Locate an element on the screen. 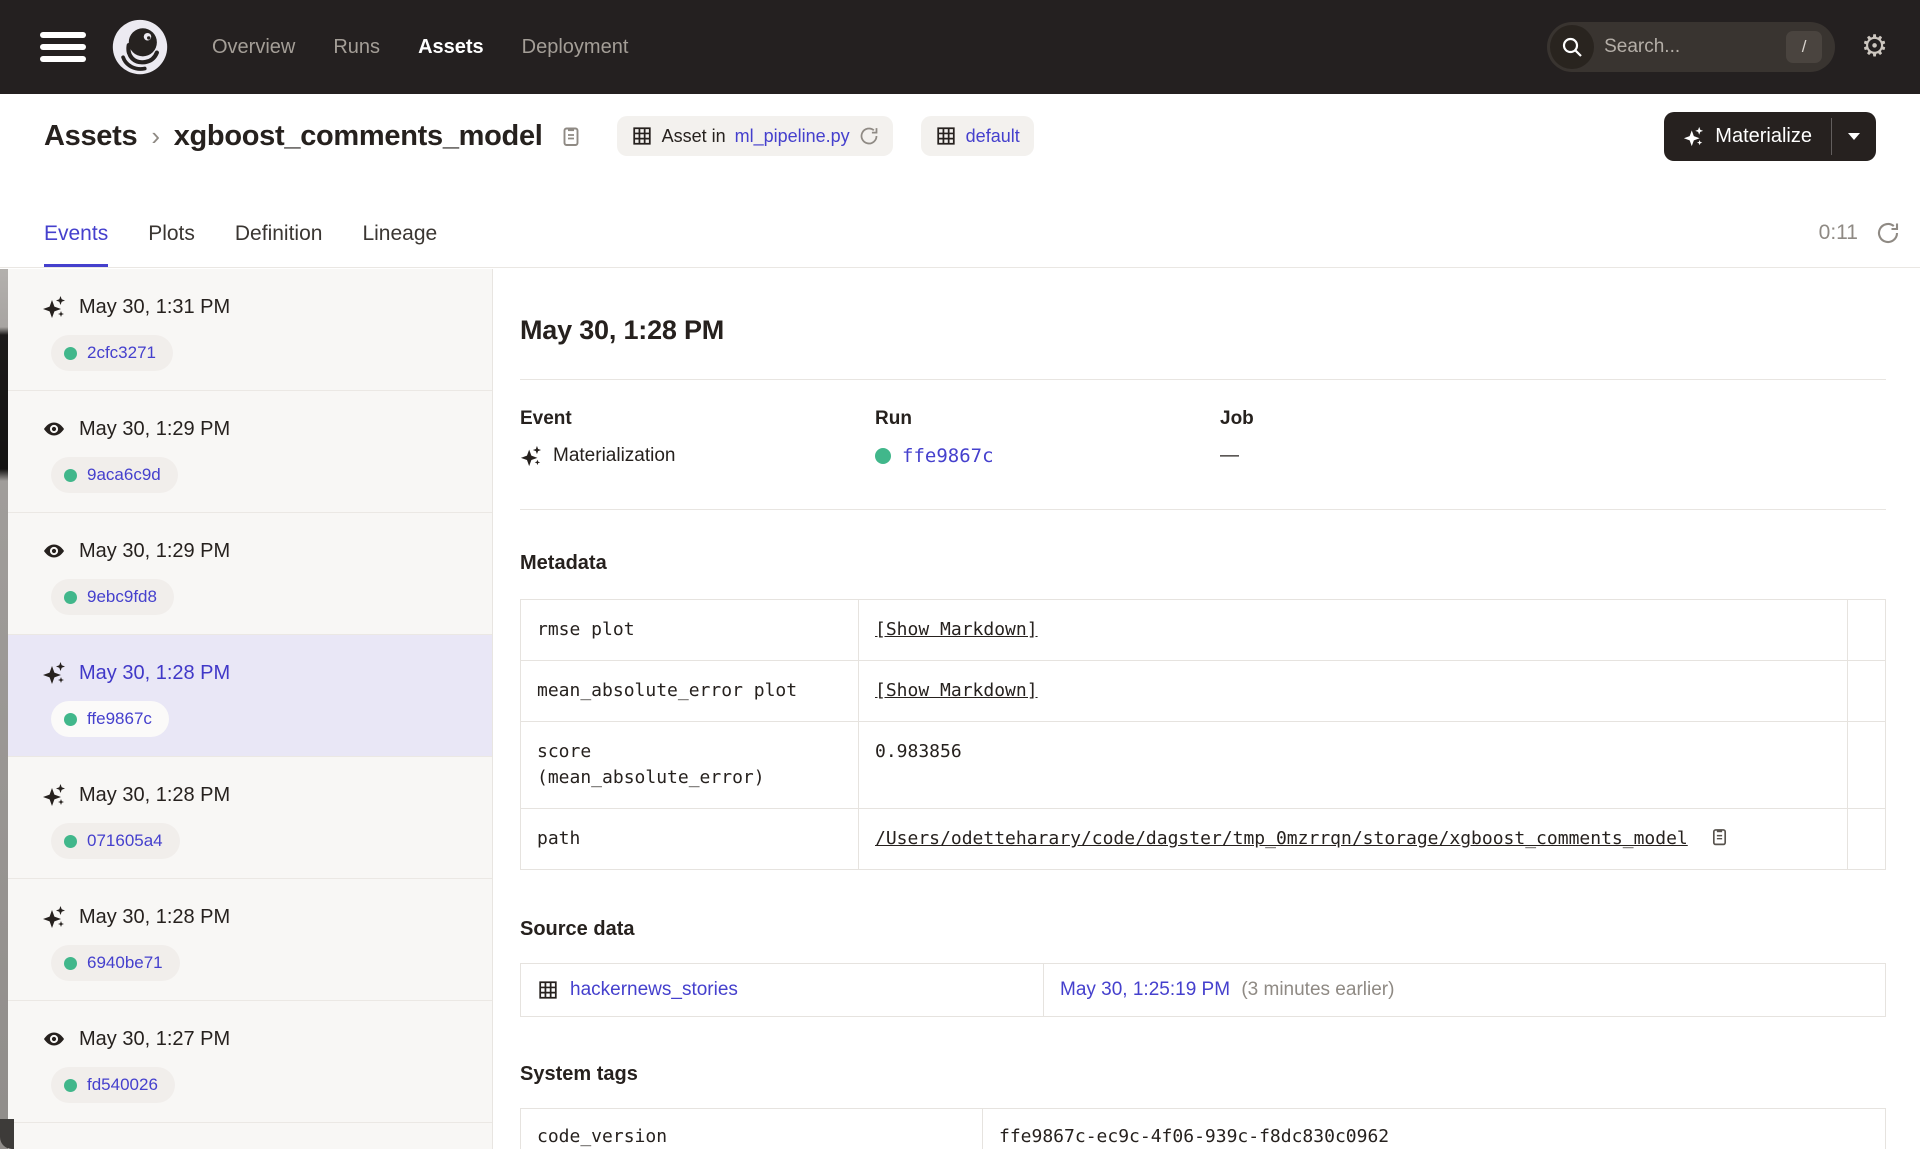 Image resolution: width=1920 pixels, height=1149 pixels. metadata-heading: Metadata is located at coordinates (563, 563).